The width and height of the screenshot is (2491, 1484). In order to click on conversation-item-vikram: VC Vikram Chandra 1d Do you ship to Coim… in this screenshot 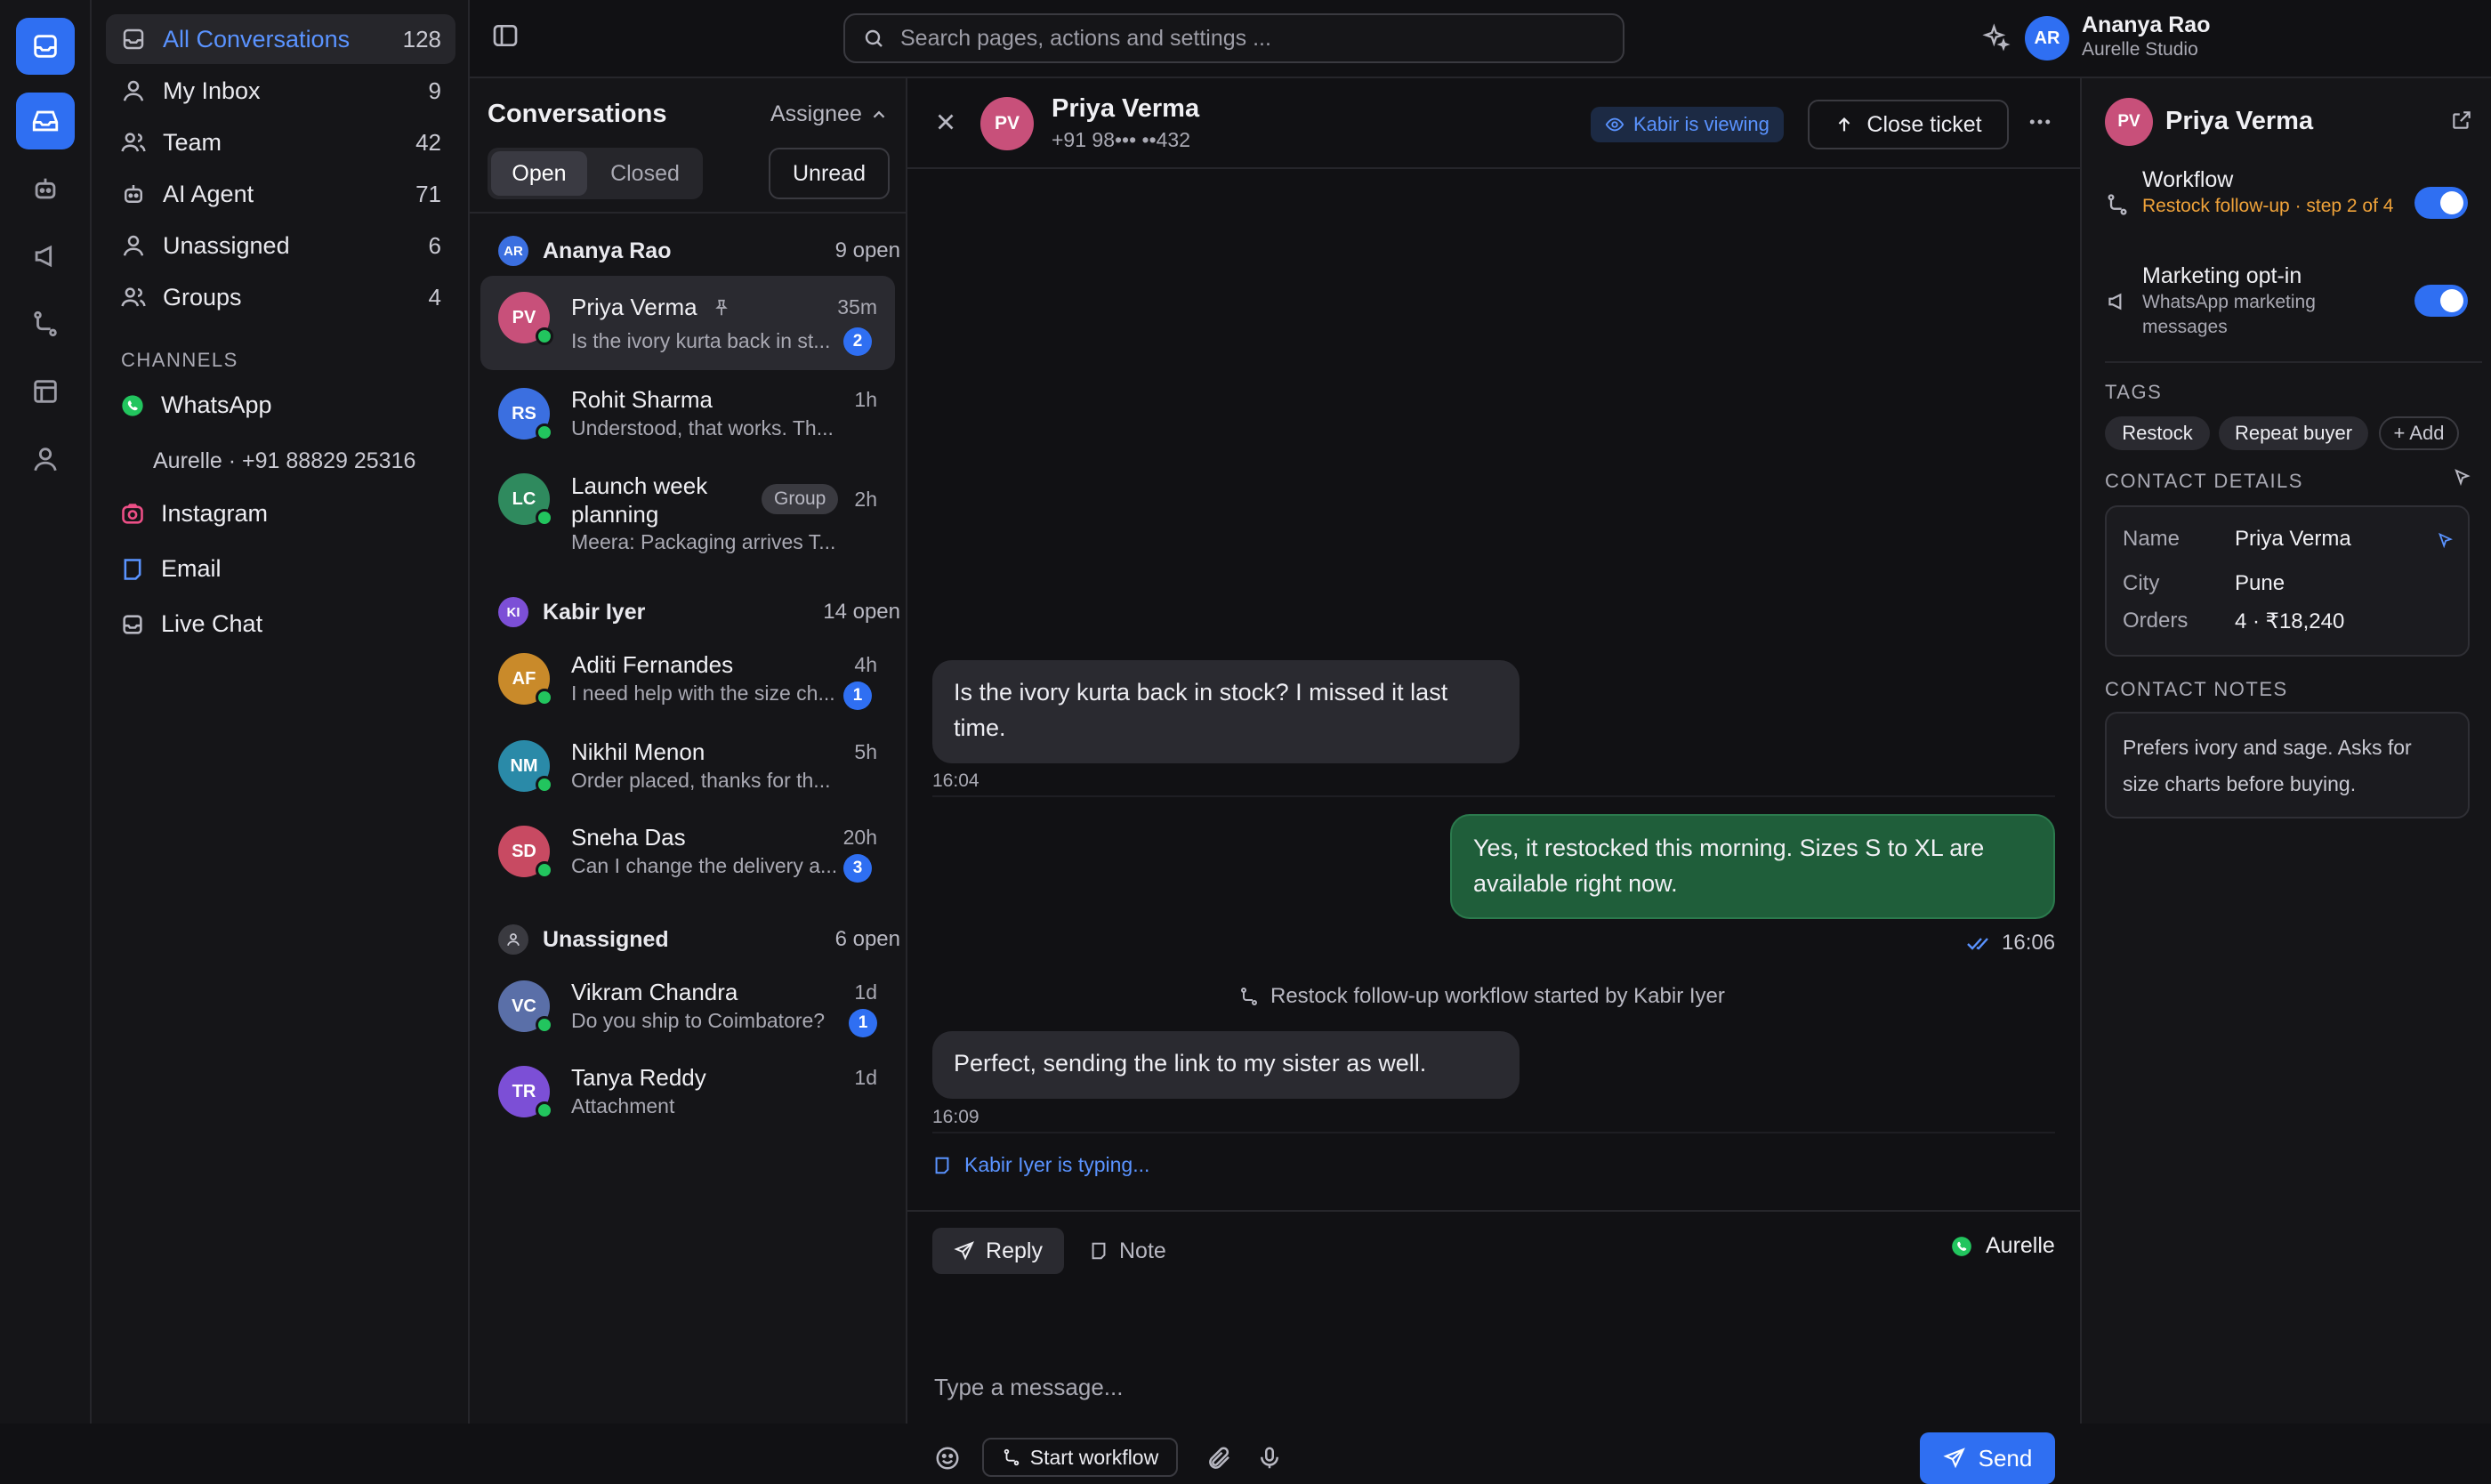, I will do `click(687, 1007)`.